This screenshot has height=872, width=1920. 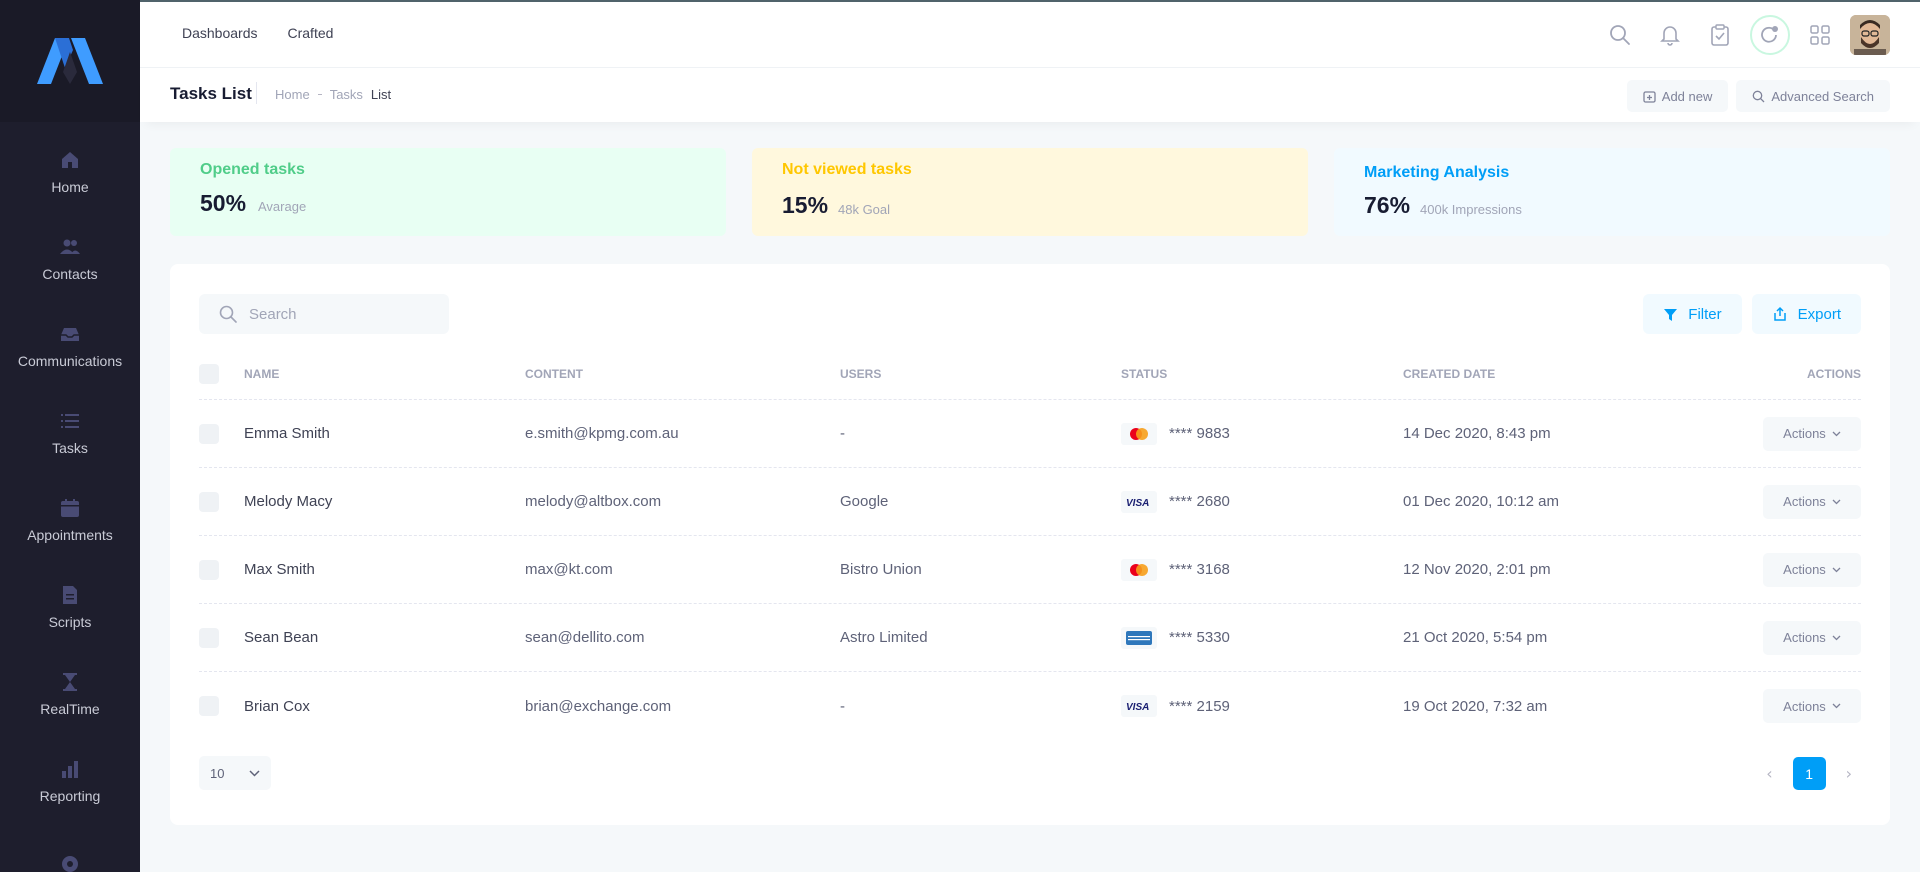 What do you see at coordinates (847, 169) in the screenshot?
I see `stat-title: Not viewed tasks` at bounding box center [847, 169].